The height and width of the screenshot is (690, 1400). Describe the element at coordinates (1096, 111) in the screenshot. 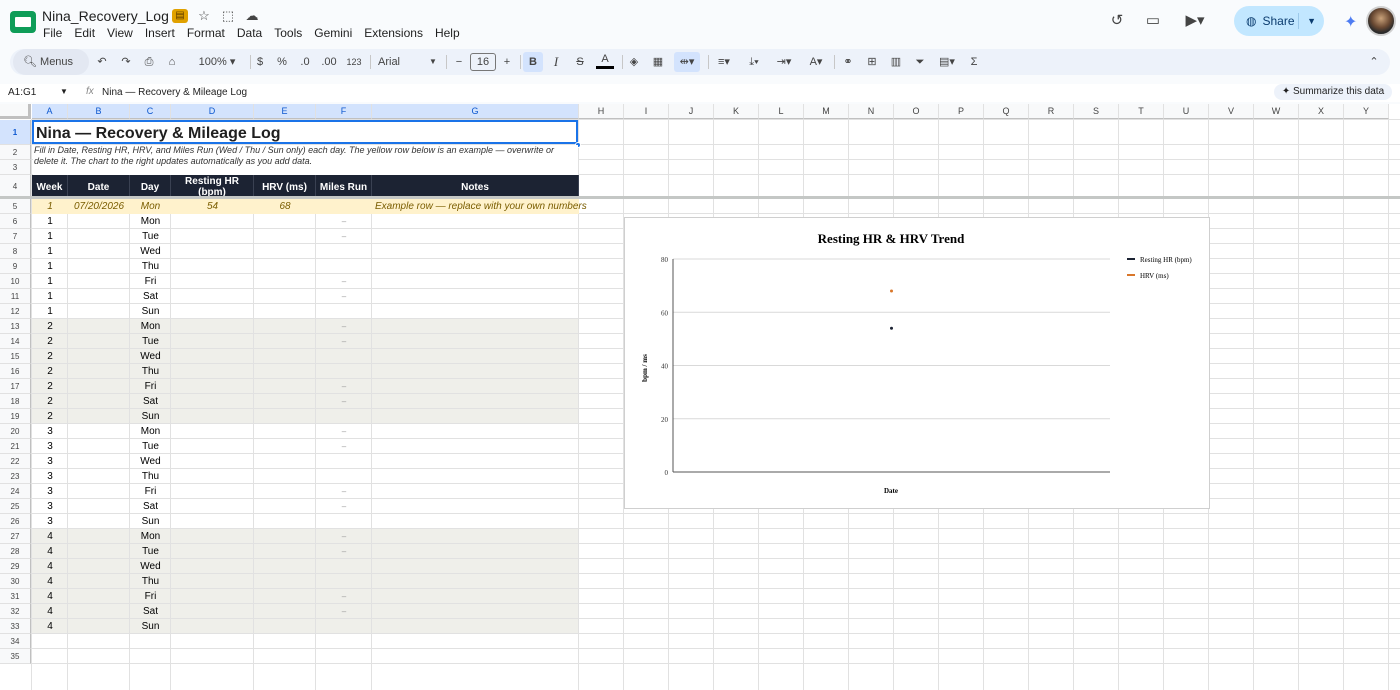

I see `column-header-s: S` at that location.